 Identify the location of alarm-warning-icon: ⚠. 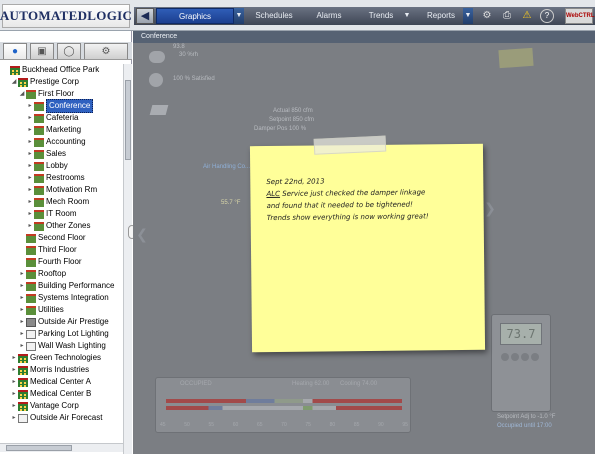
(527, 16).